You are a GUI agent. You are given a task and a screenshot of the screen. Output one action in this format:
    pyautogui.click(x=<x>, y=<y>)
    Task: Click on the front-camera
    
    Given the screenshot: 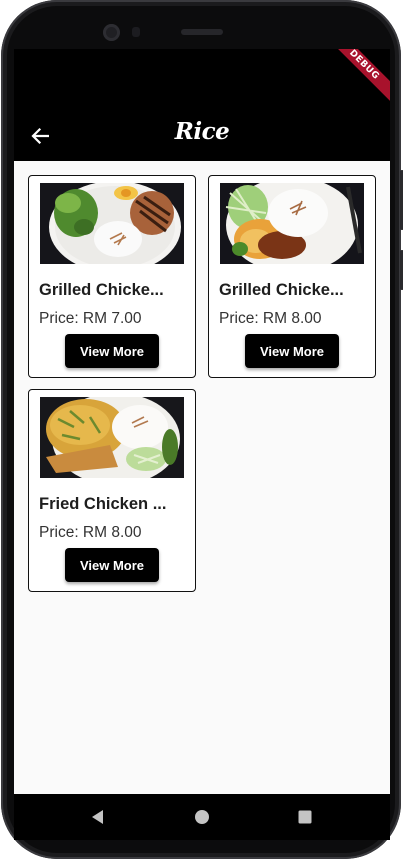 What is the action you would take?
    pyautogui.click(x=111, y=32)
    